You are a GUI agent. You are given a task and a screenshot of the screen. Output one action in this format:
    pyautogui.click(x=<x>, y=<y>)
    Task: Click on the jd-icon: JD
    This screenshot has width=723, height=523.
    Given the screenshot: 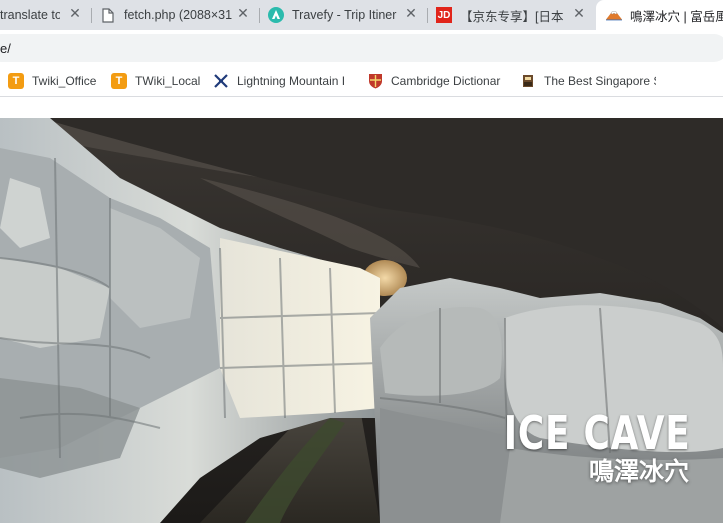 What is the action you would take?
    pyautogui.click(x=444, y=15)
    